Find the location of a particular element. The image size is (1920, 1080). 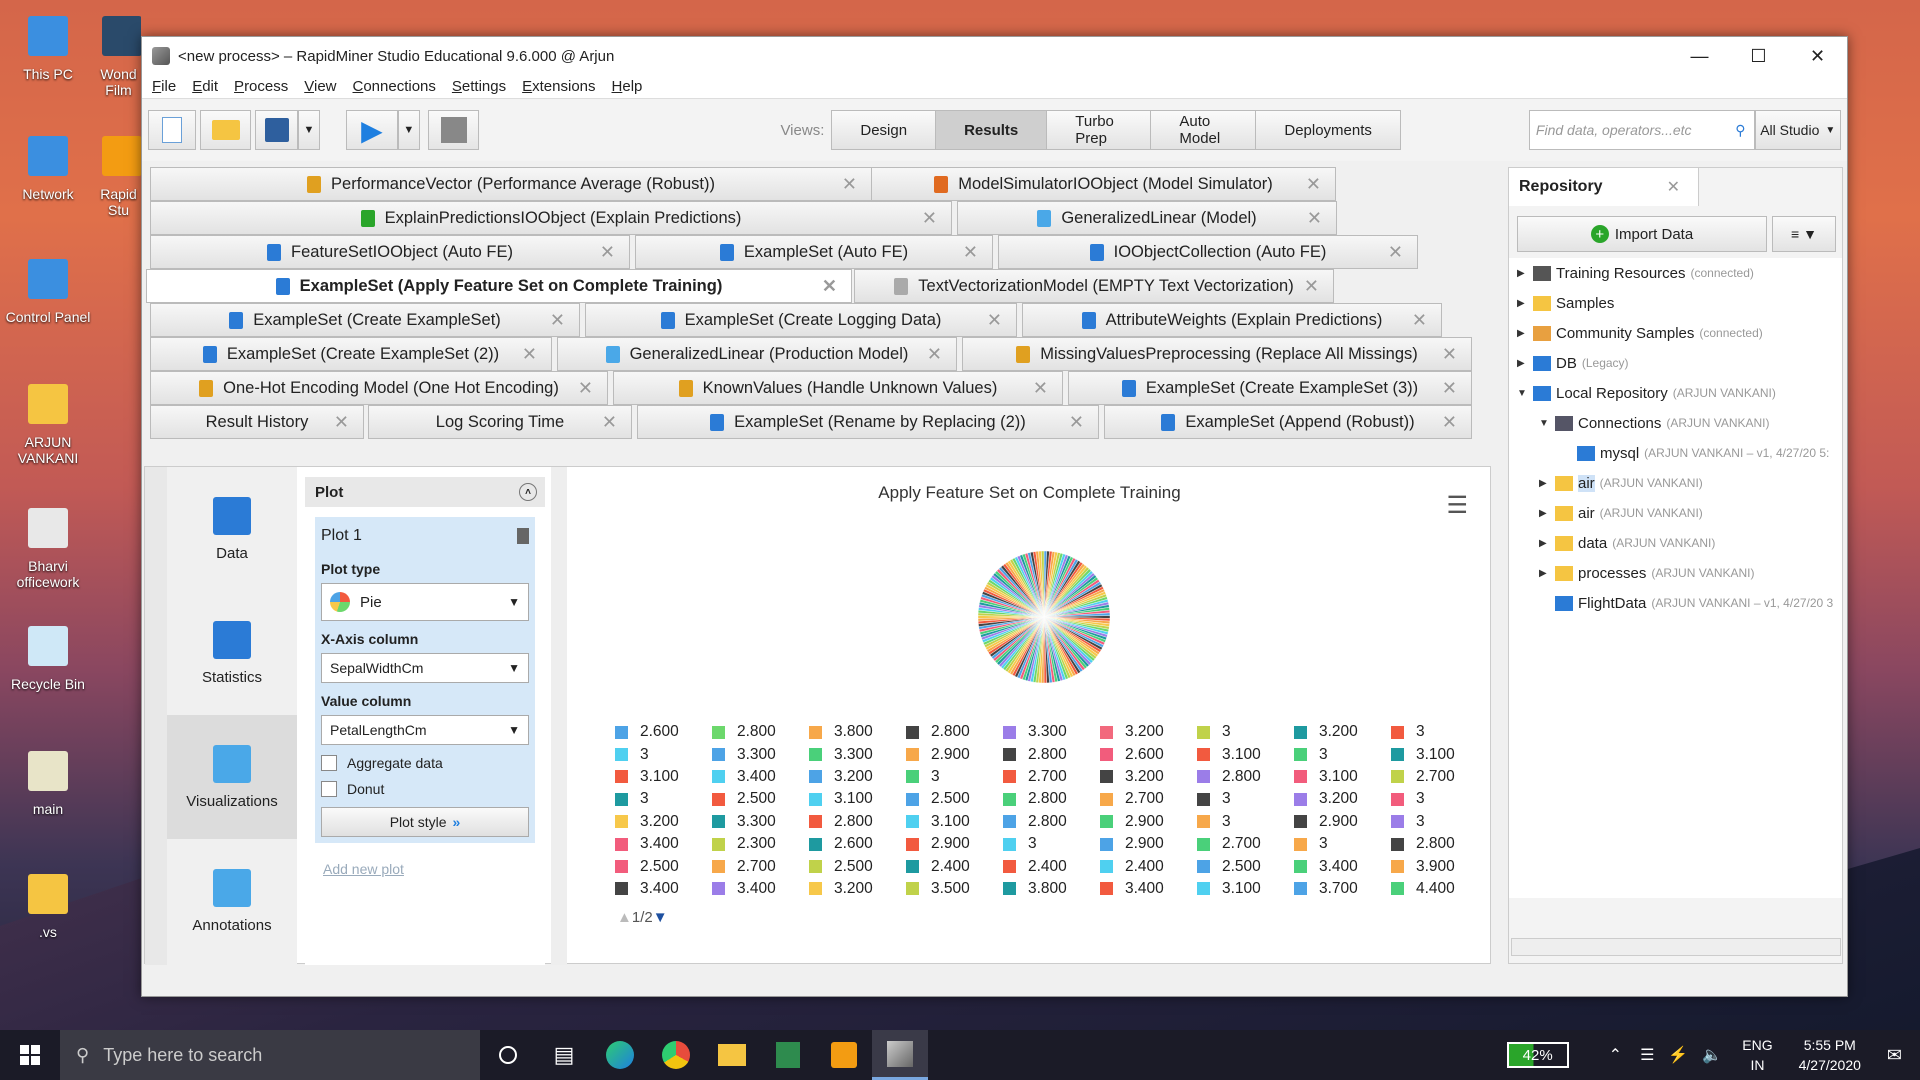

result-tab: FeatureSetIOObject (Auto FE) ✕ is located at coordinates (390, 252).